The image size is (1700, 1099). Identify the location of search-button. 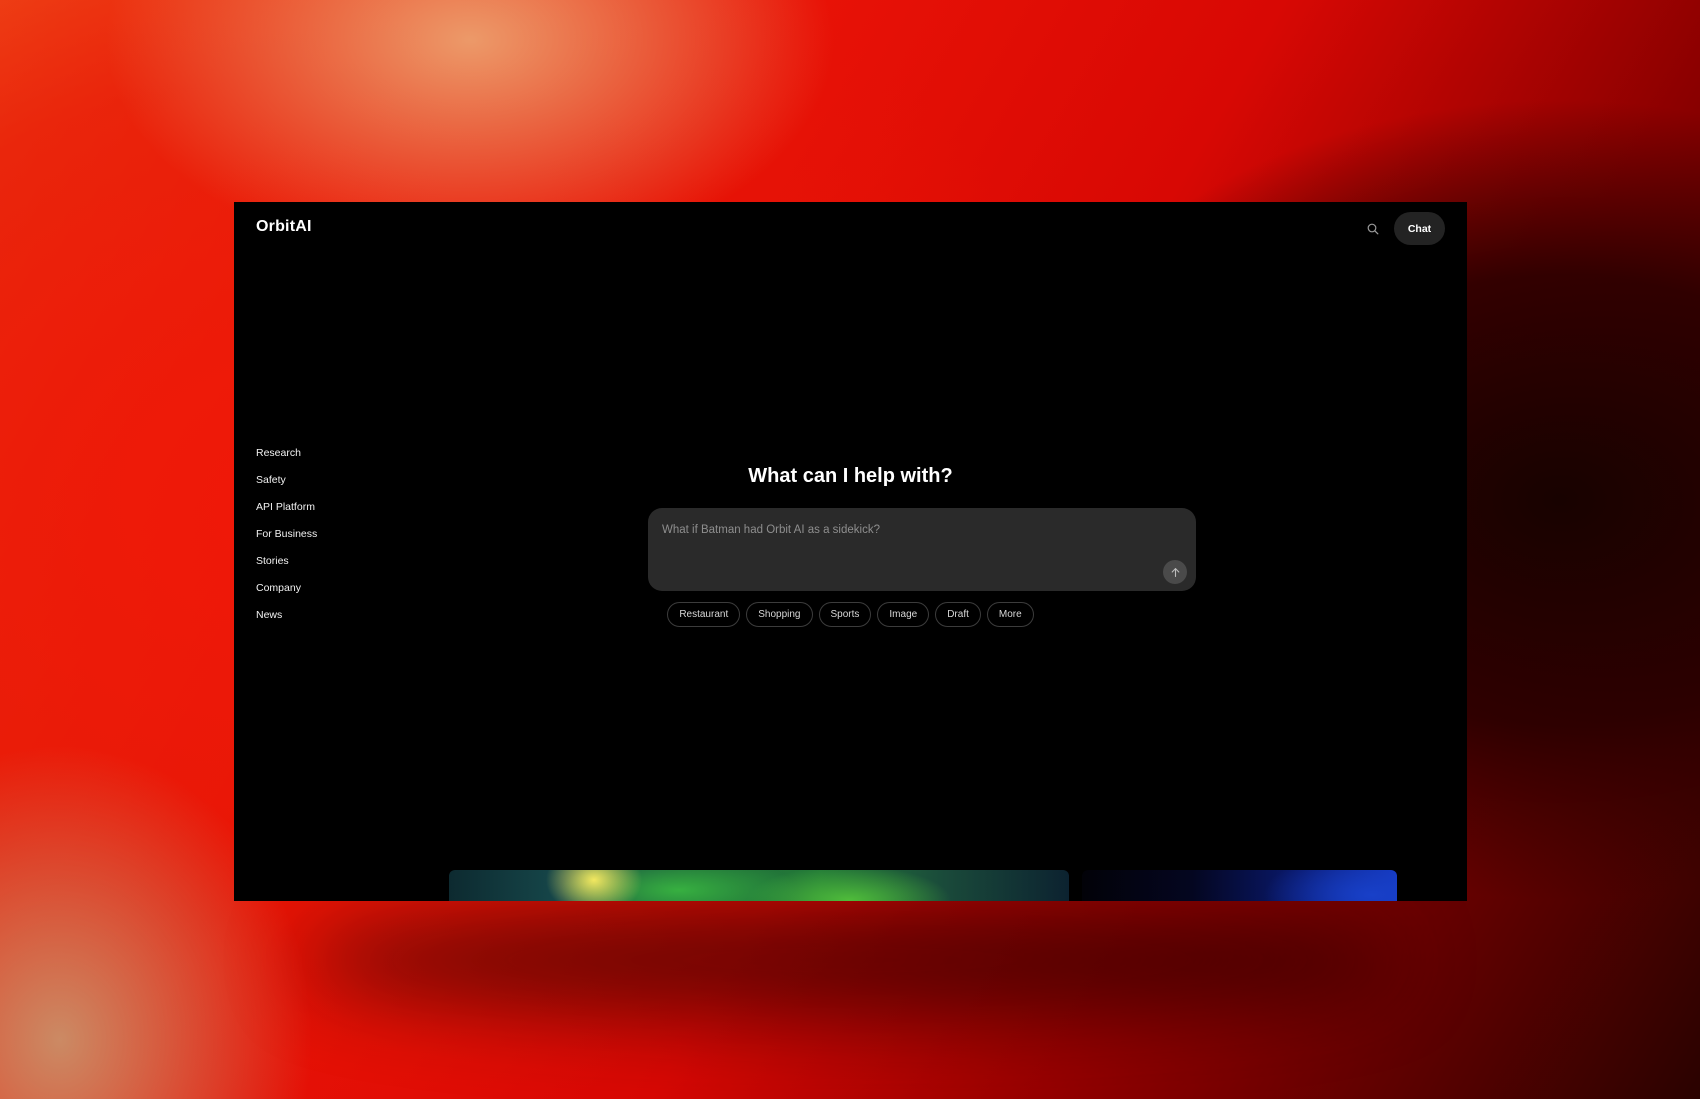
(1373, 229).